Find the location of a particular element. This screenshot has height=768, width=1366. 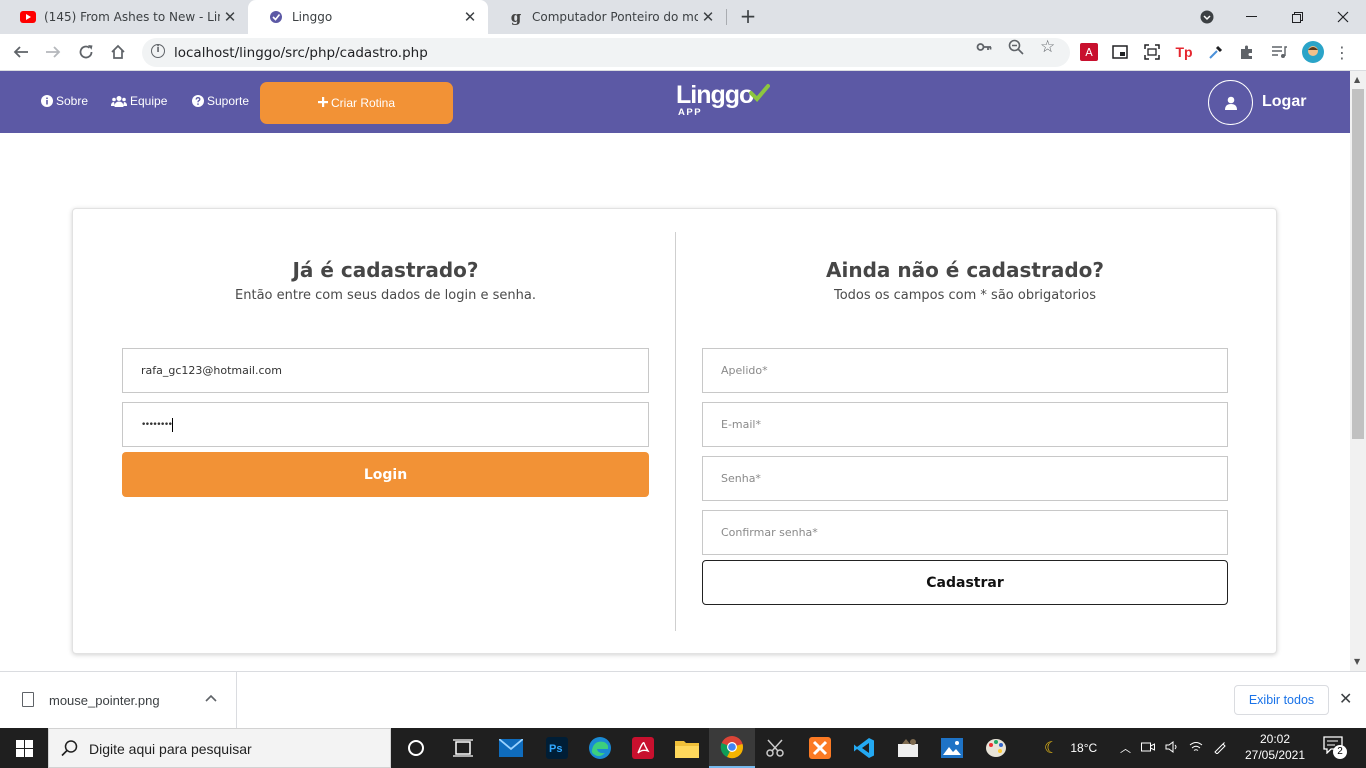

file-icon is located at coordinates (28, 699).